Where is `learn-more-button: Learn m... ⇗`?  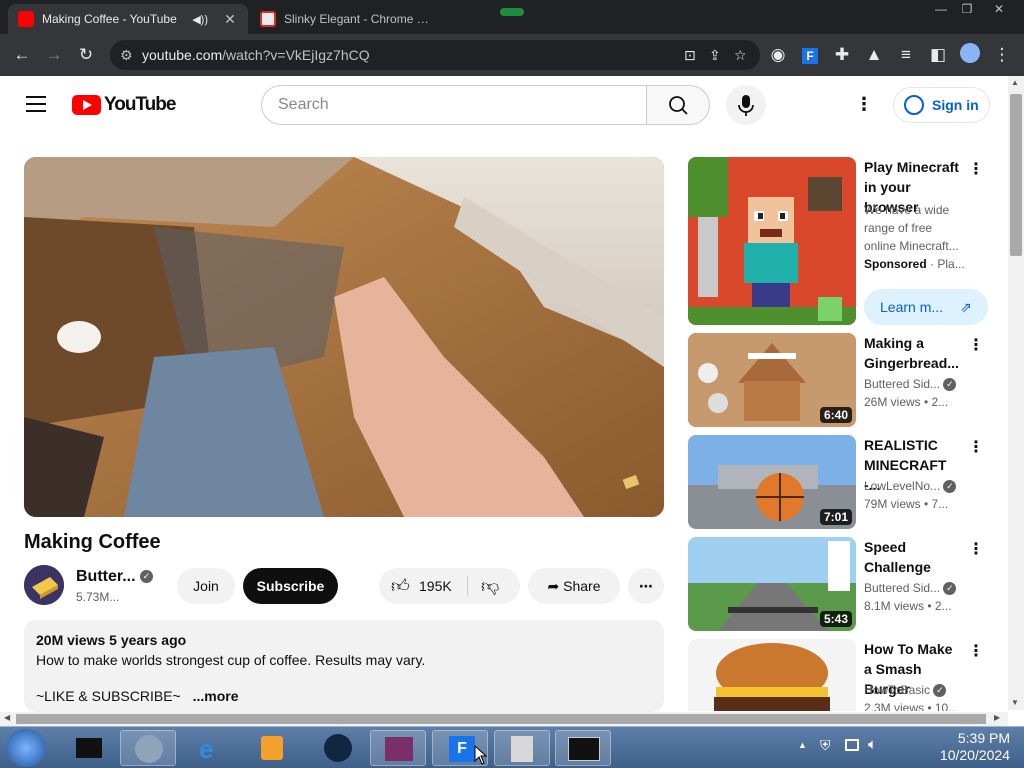
learn-more-button: Learn m... ⇗ is located at coordinates (926, 307).